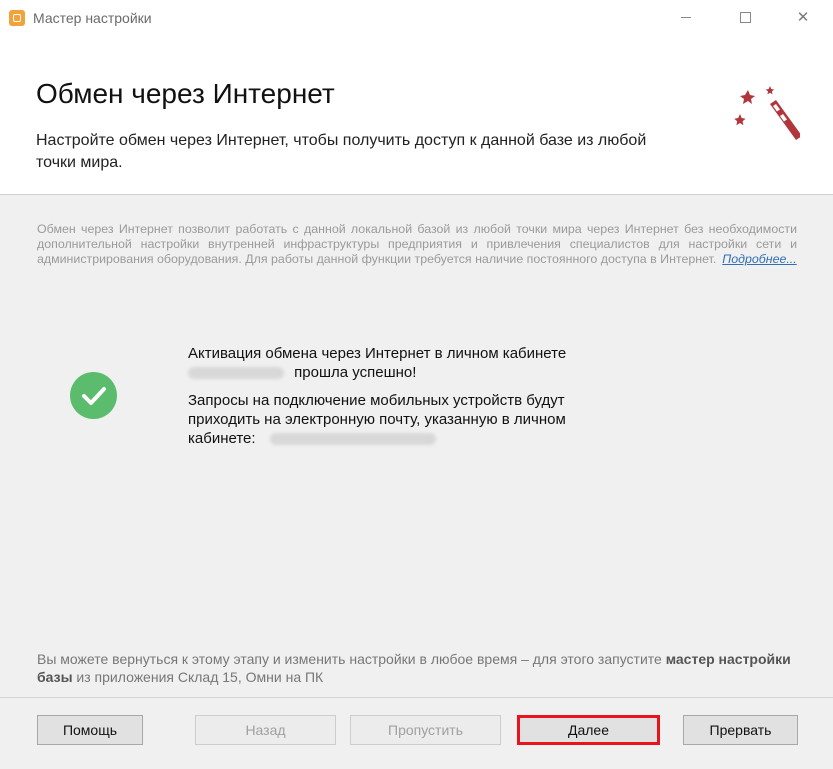  I want to click on app-logo-icon, so click(17, 18).